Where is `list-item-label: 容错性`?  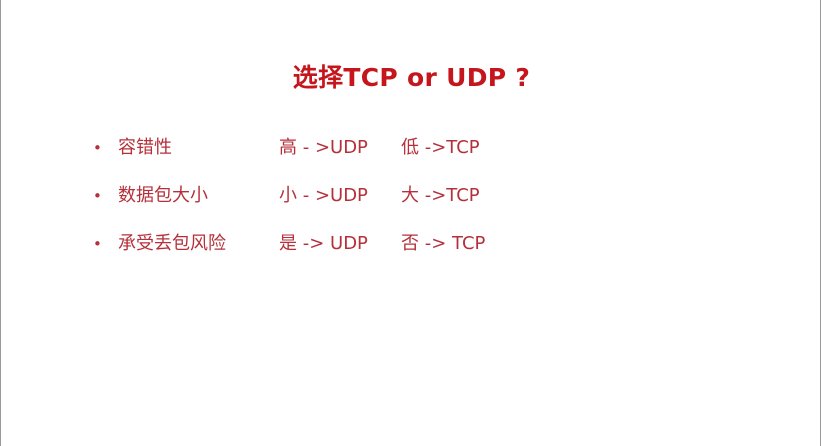 list-item-label: 容错性 is located at coordinates (145, 147).